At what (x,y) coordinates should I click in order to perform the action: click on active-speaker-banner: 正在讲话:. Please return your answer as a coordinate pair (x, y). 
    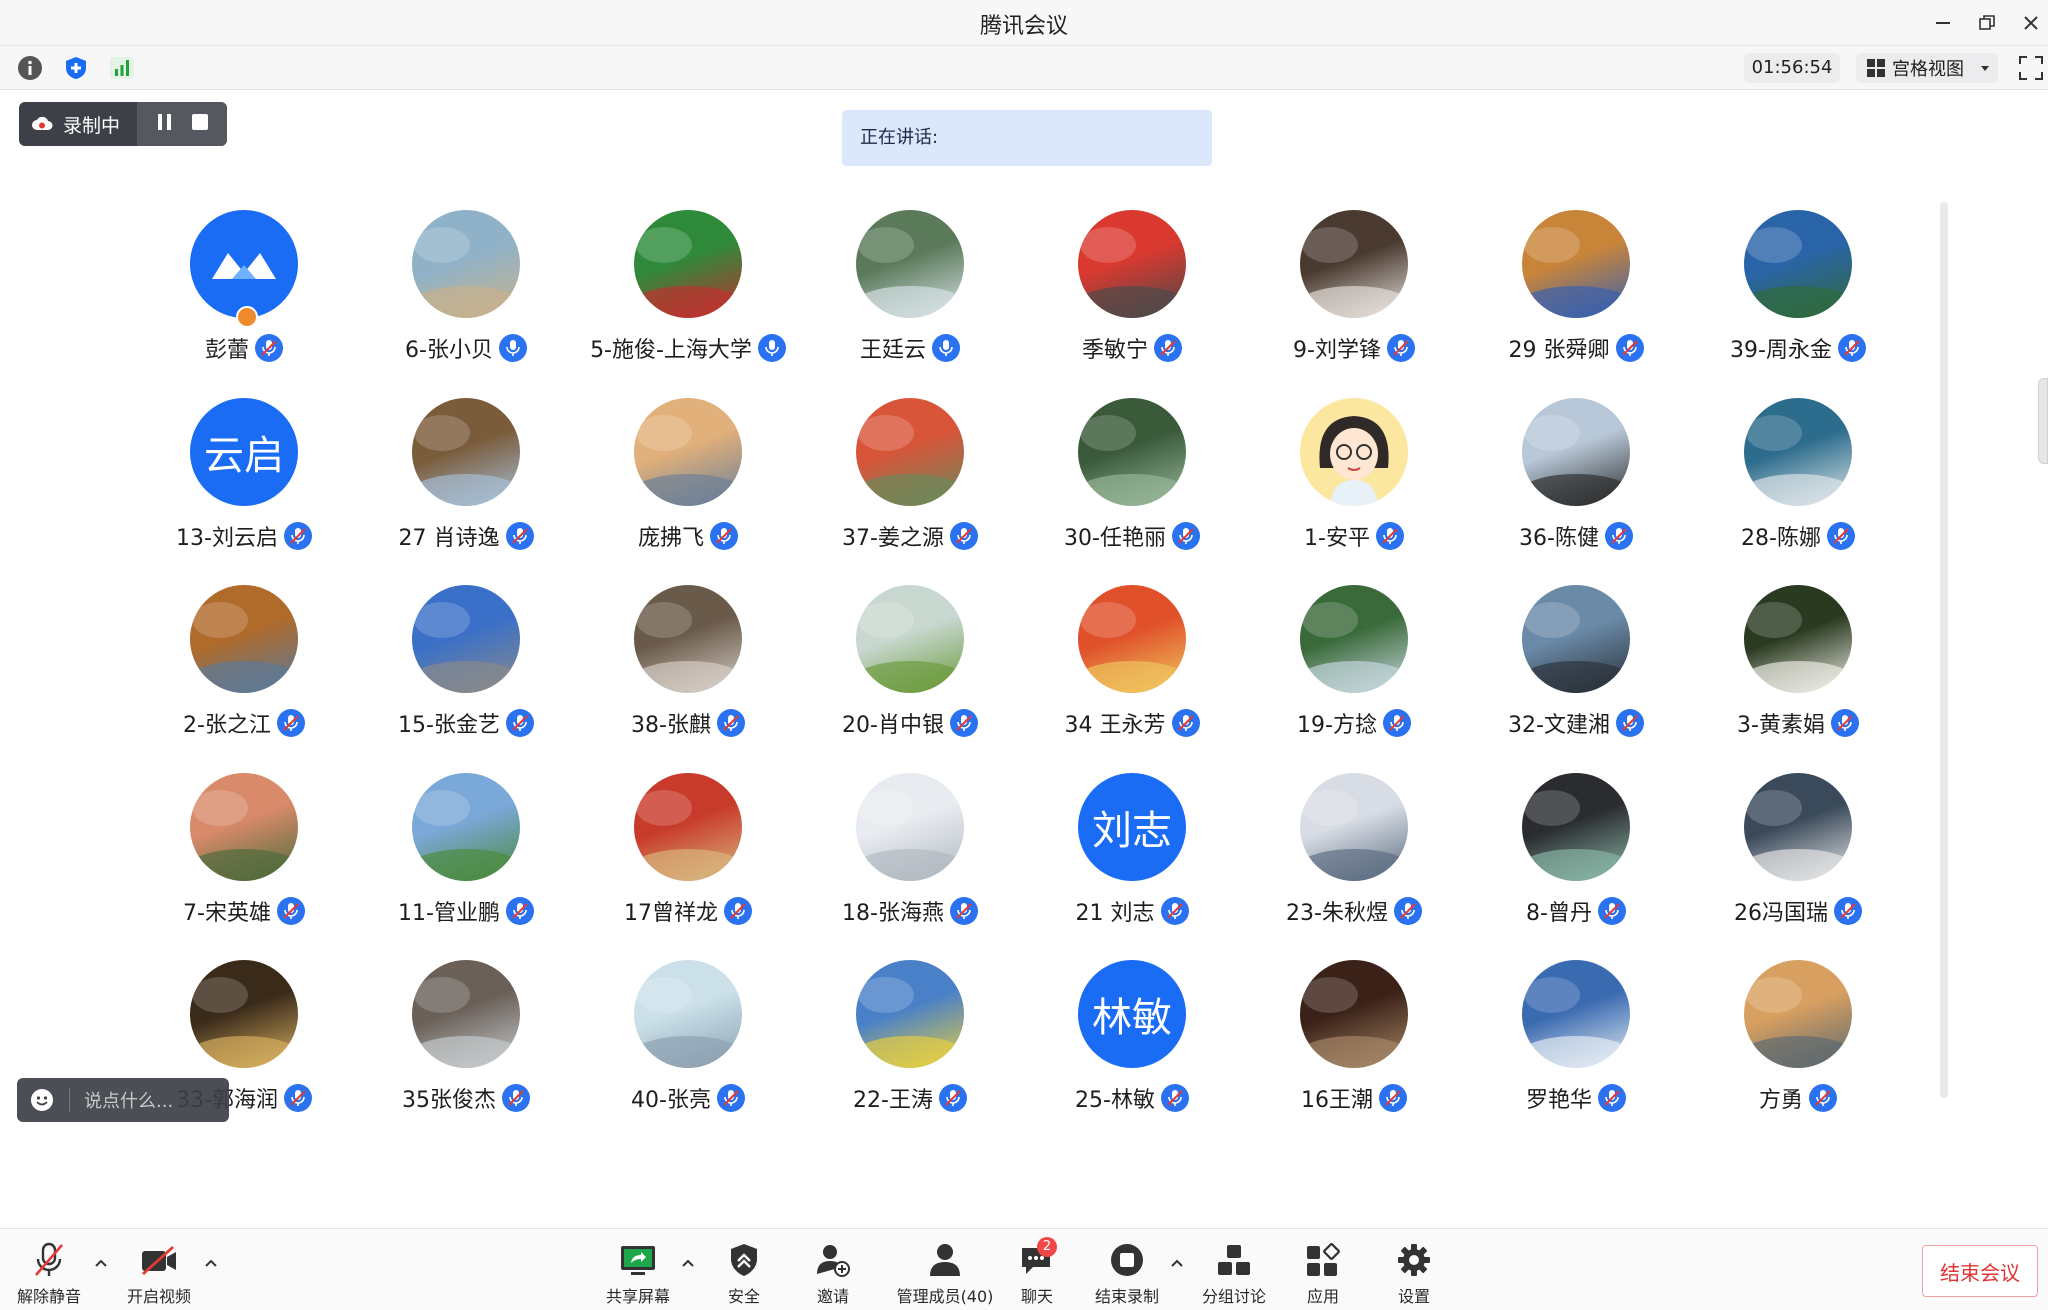
    Looking at the image, I should click on (1027, 138).